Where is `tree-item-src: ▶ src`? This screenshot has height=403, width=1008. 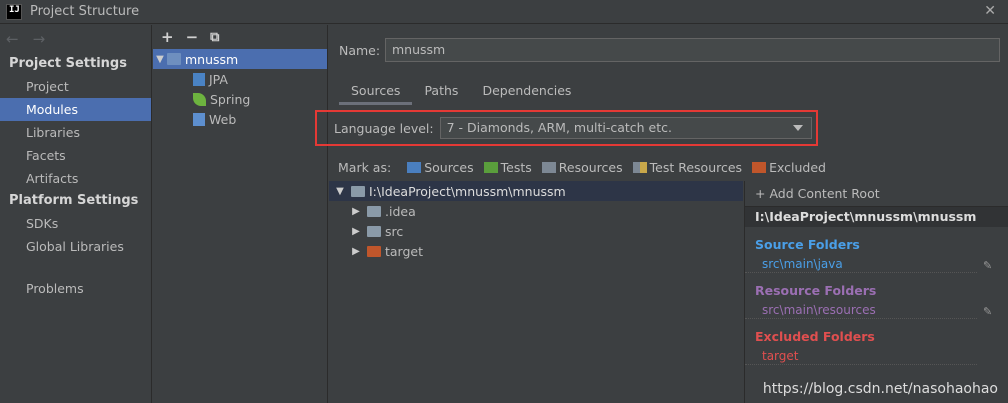
tree-item-src: ▶ src is located at coordinates (536, 231).